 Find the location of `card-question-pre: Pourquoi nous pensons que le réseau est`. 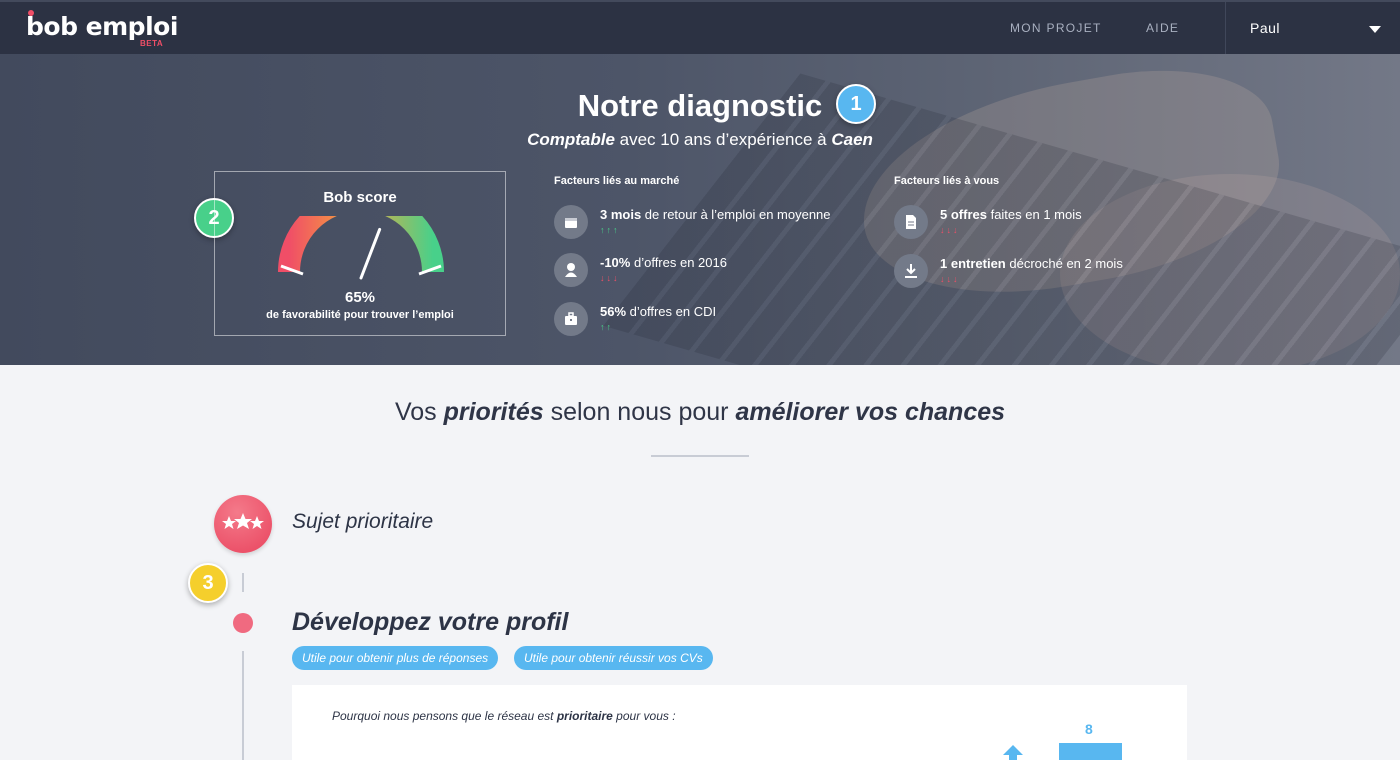

card-question-pre: Pourquoi nous pensons que le réseau est is located at coordinates (444, 716).